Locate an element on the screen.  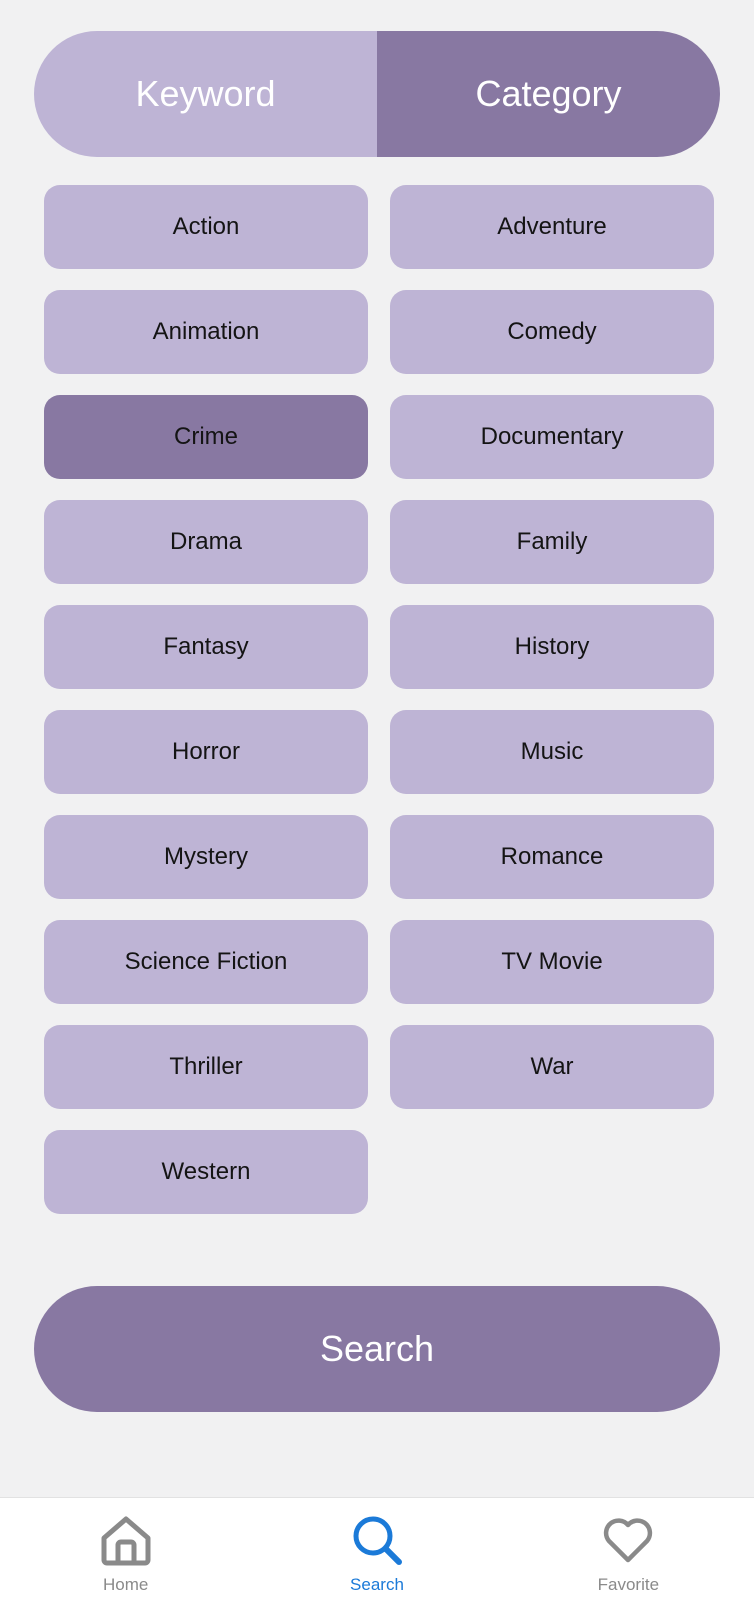
nav-label-home: Home is located at coordinates (125, 1584).